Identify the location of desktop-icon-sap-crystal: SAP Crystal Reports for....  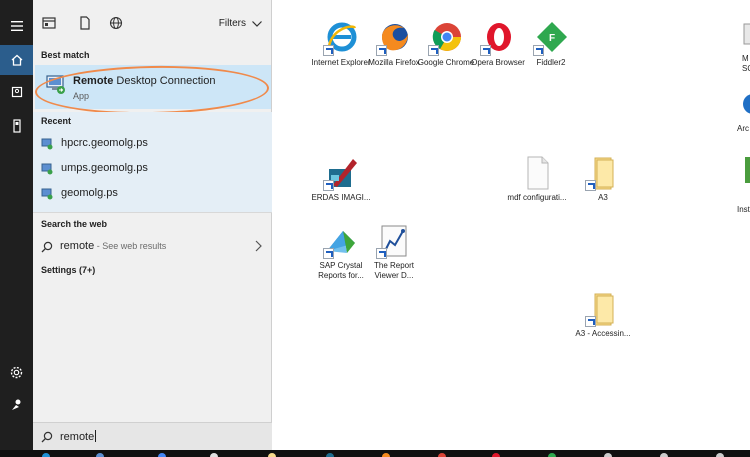
(341, 252).